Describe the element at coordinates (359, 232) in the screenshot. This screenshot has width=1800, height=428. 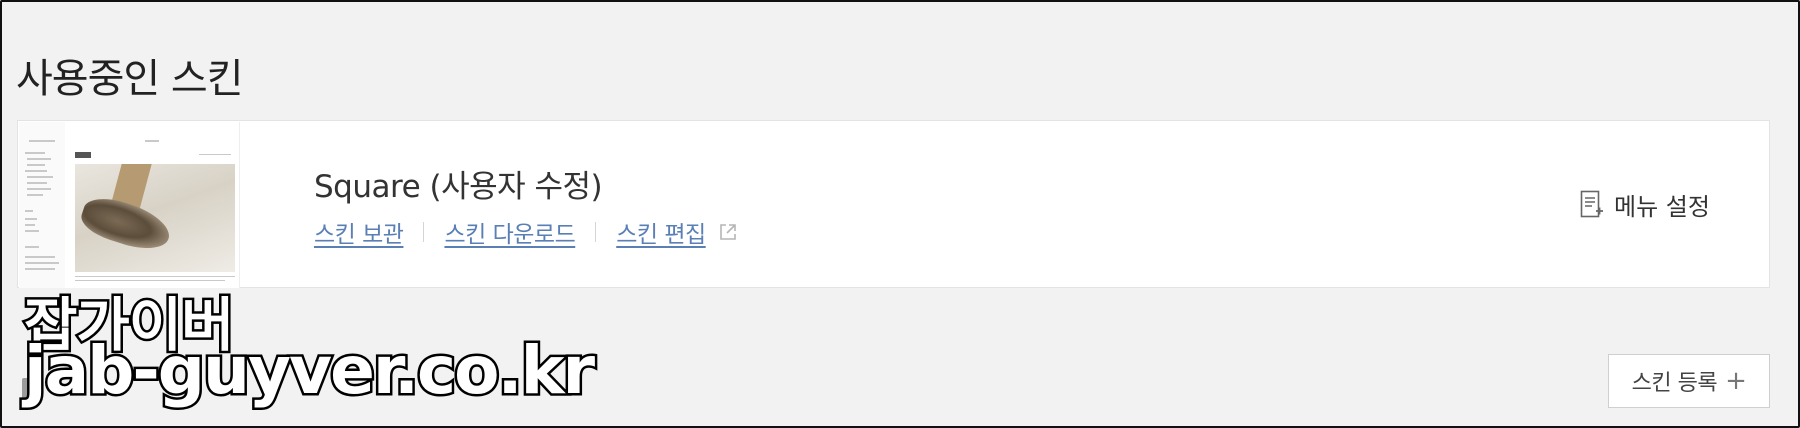
I see `store-skin-link: 스킨 보관` at that location.